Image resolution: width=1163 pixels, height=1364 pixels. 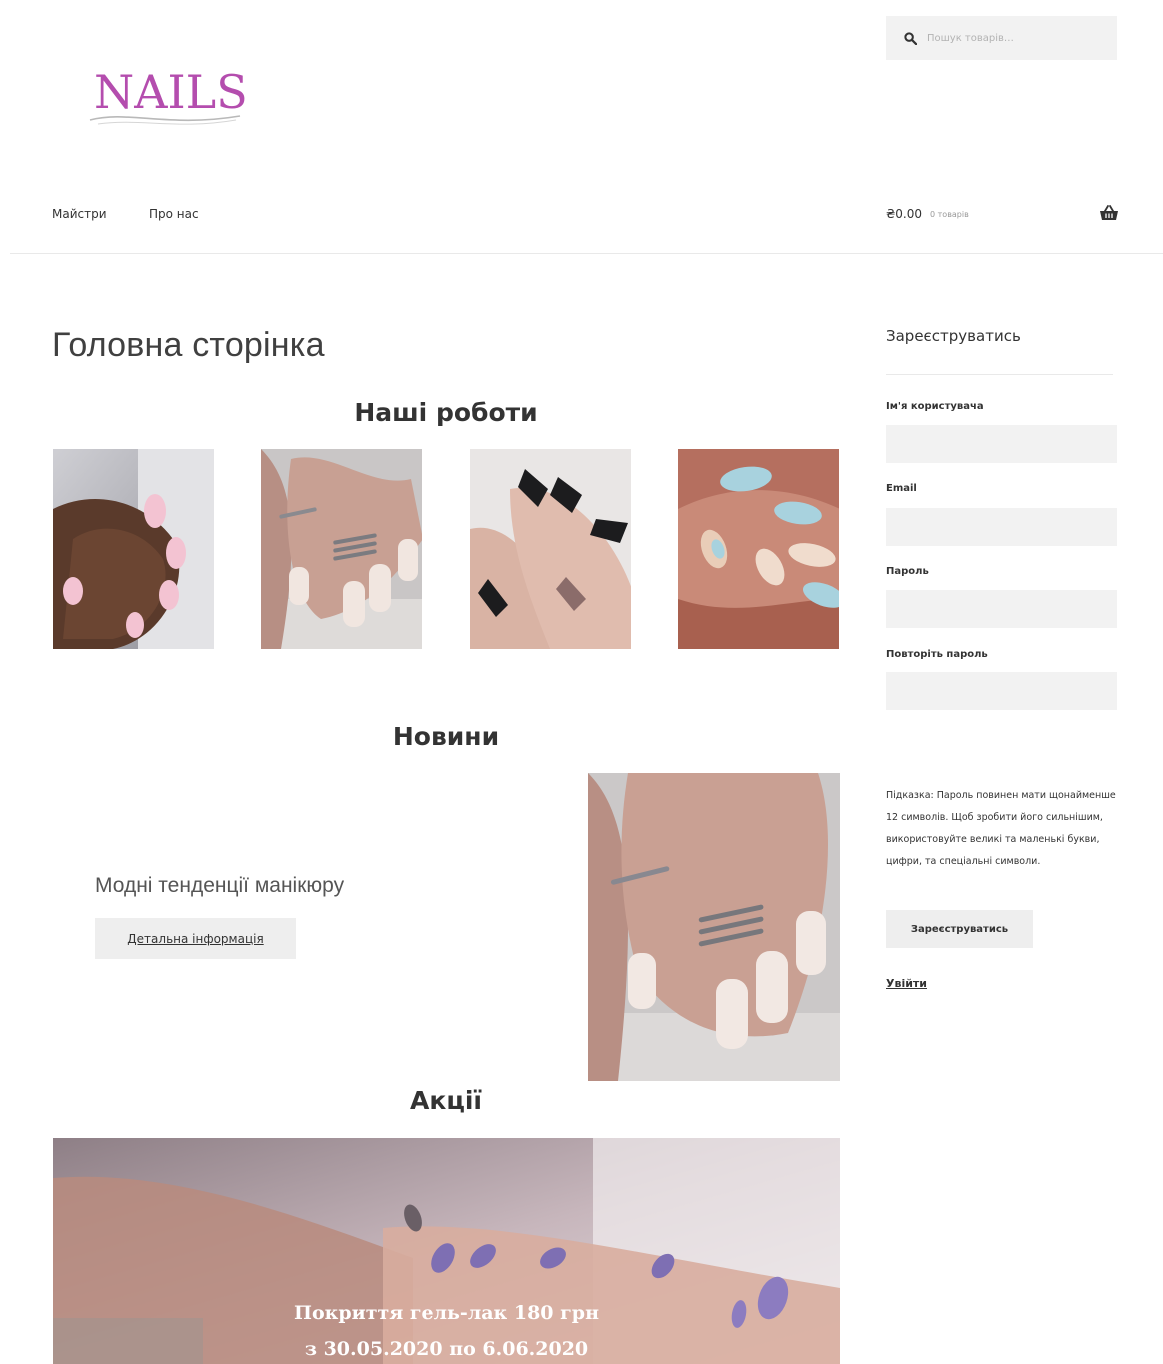 I want to click on nav-item-masters: Майстри, so click(x=79, y=214).